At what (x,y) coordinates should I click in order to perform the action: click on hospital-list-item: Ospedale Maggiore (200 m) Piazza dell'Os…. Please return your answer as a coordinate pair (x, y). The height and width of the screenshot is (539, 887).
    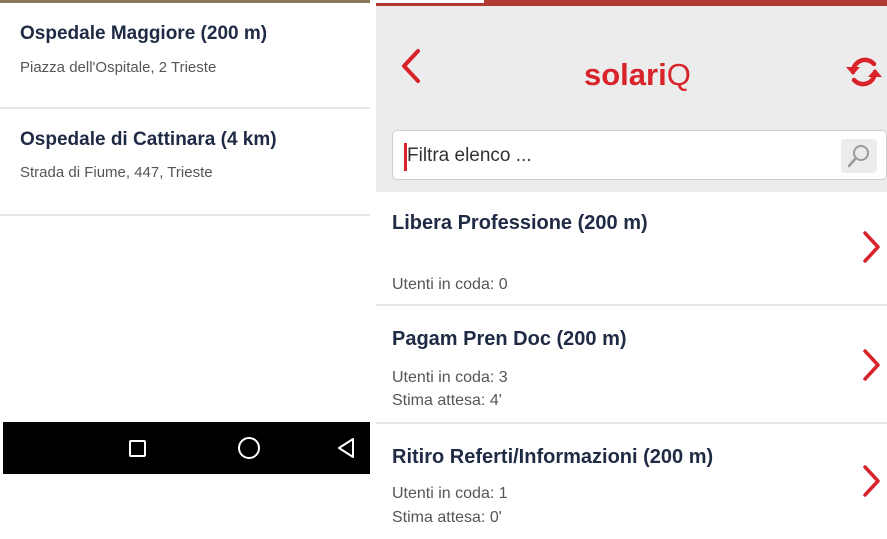
    Looking at the image, I should click on (185, 56).